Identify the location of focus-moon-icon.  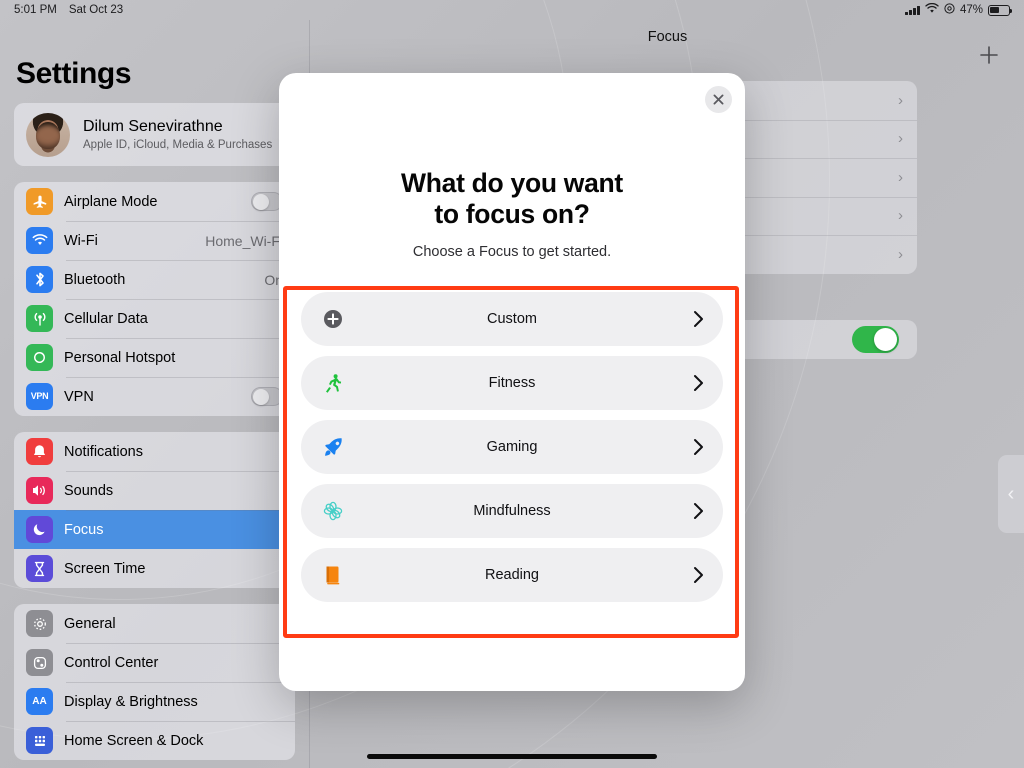
(39, 529).